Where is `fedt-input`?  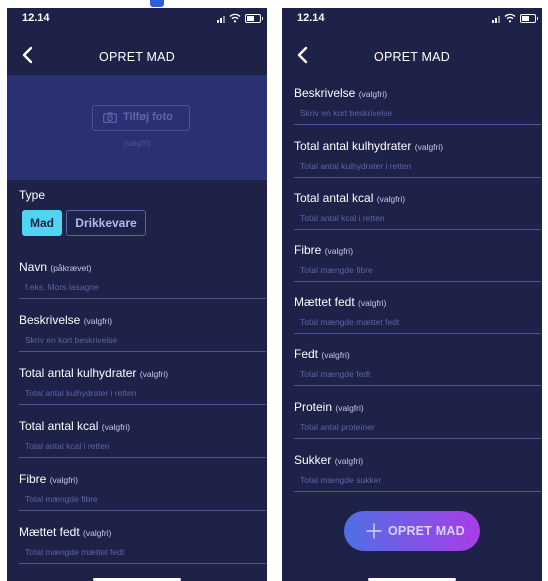
fedt-input is located at coordinates (417, 374).